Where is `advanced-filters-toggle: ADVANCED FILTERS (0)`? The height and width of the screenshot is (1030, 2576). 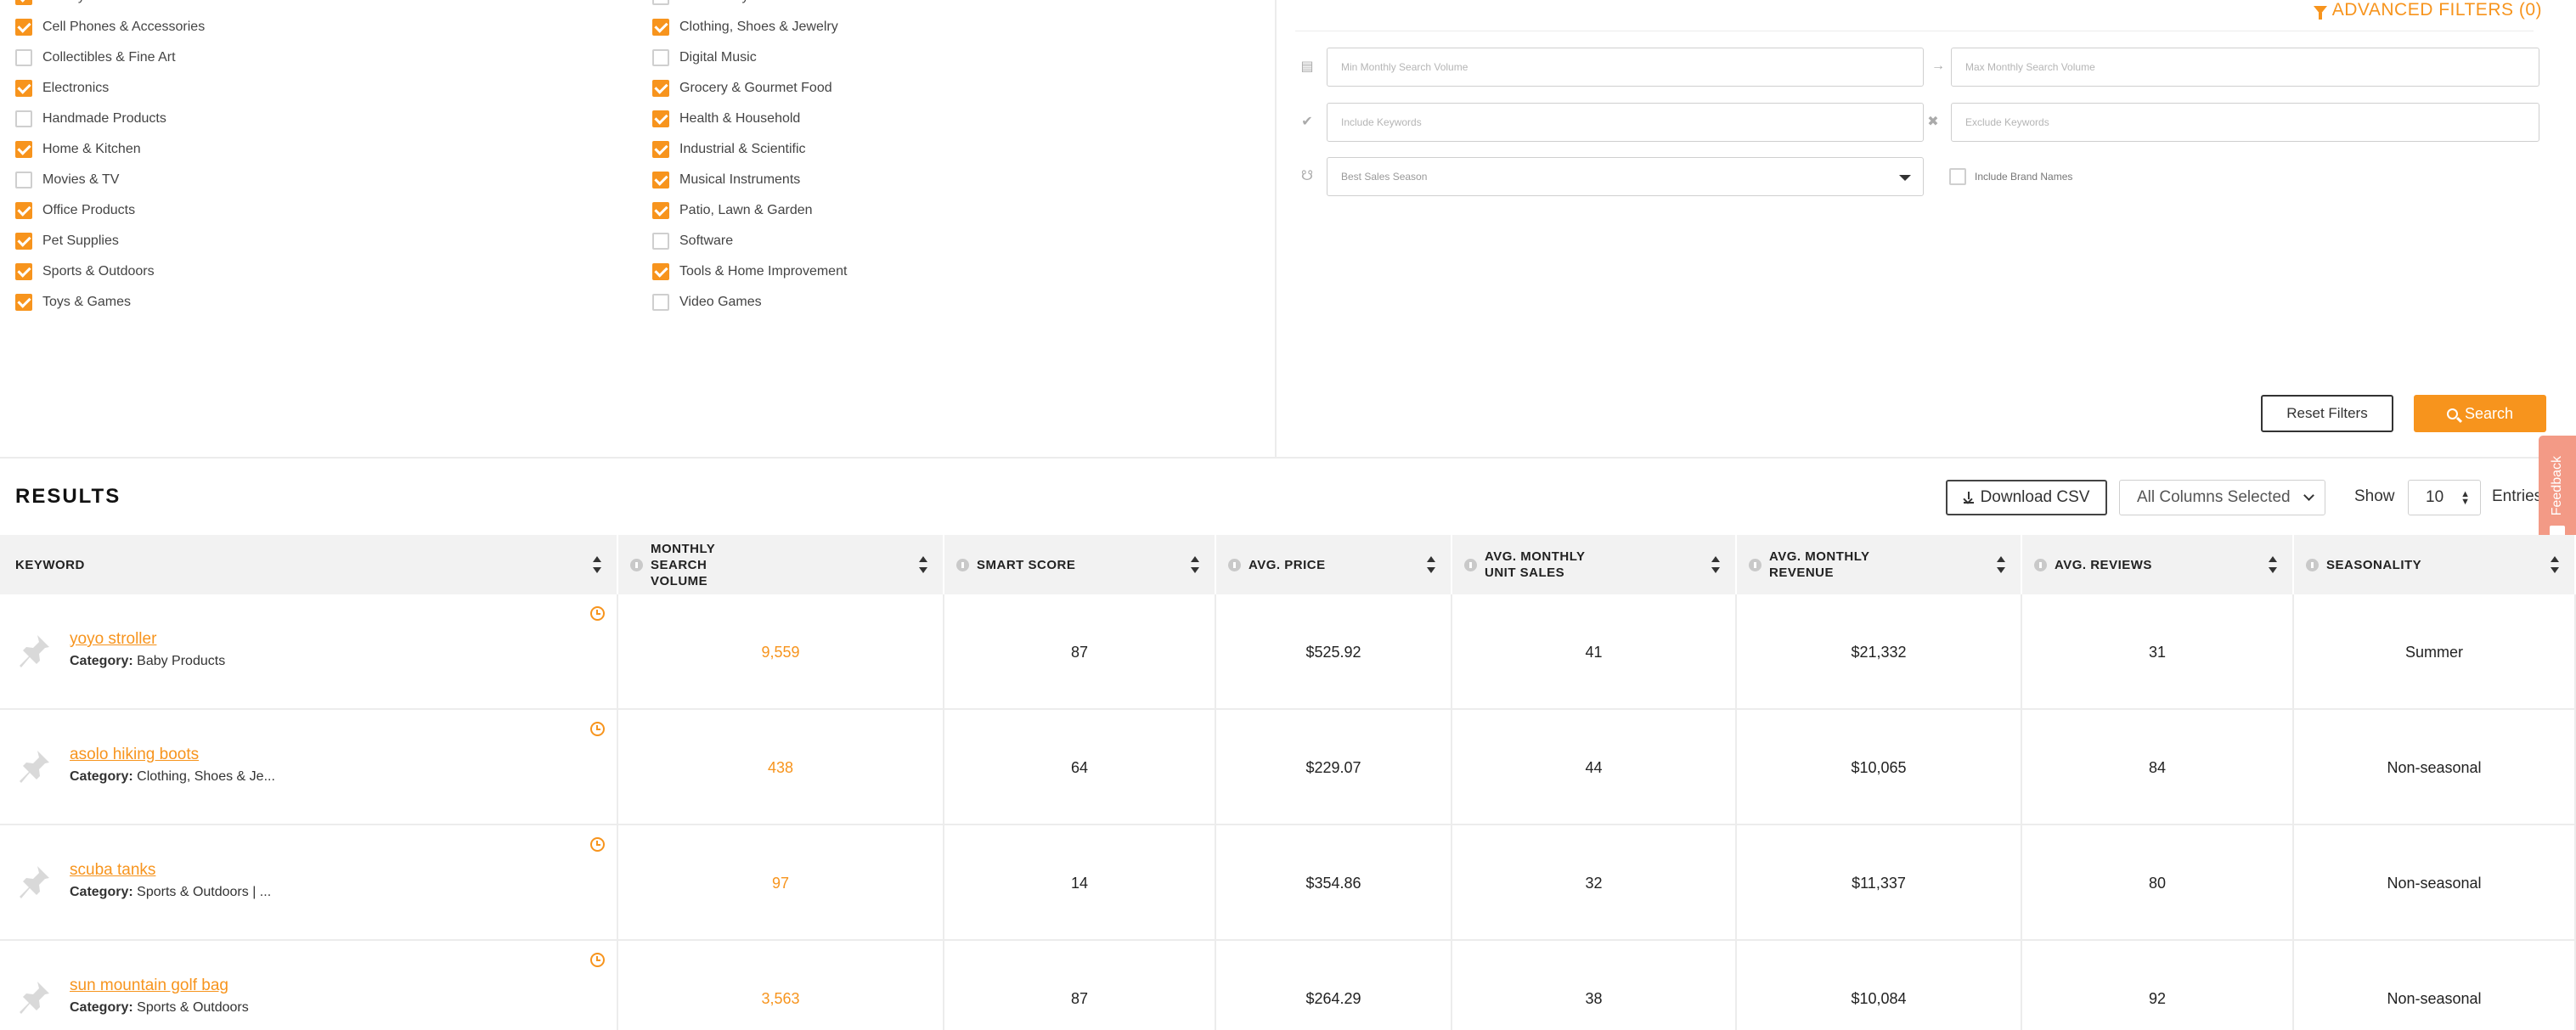 advanced-filters-toggle: ADVANCED FILTERS (0) is located at coordinates (2427, 10).